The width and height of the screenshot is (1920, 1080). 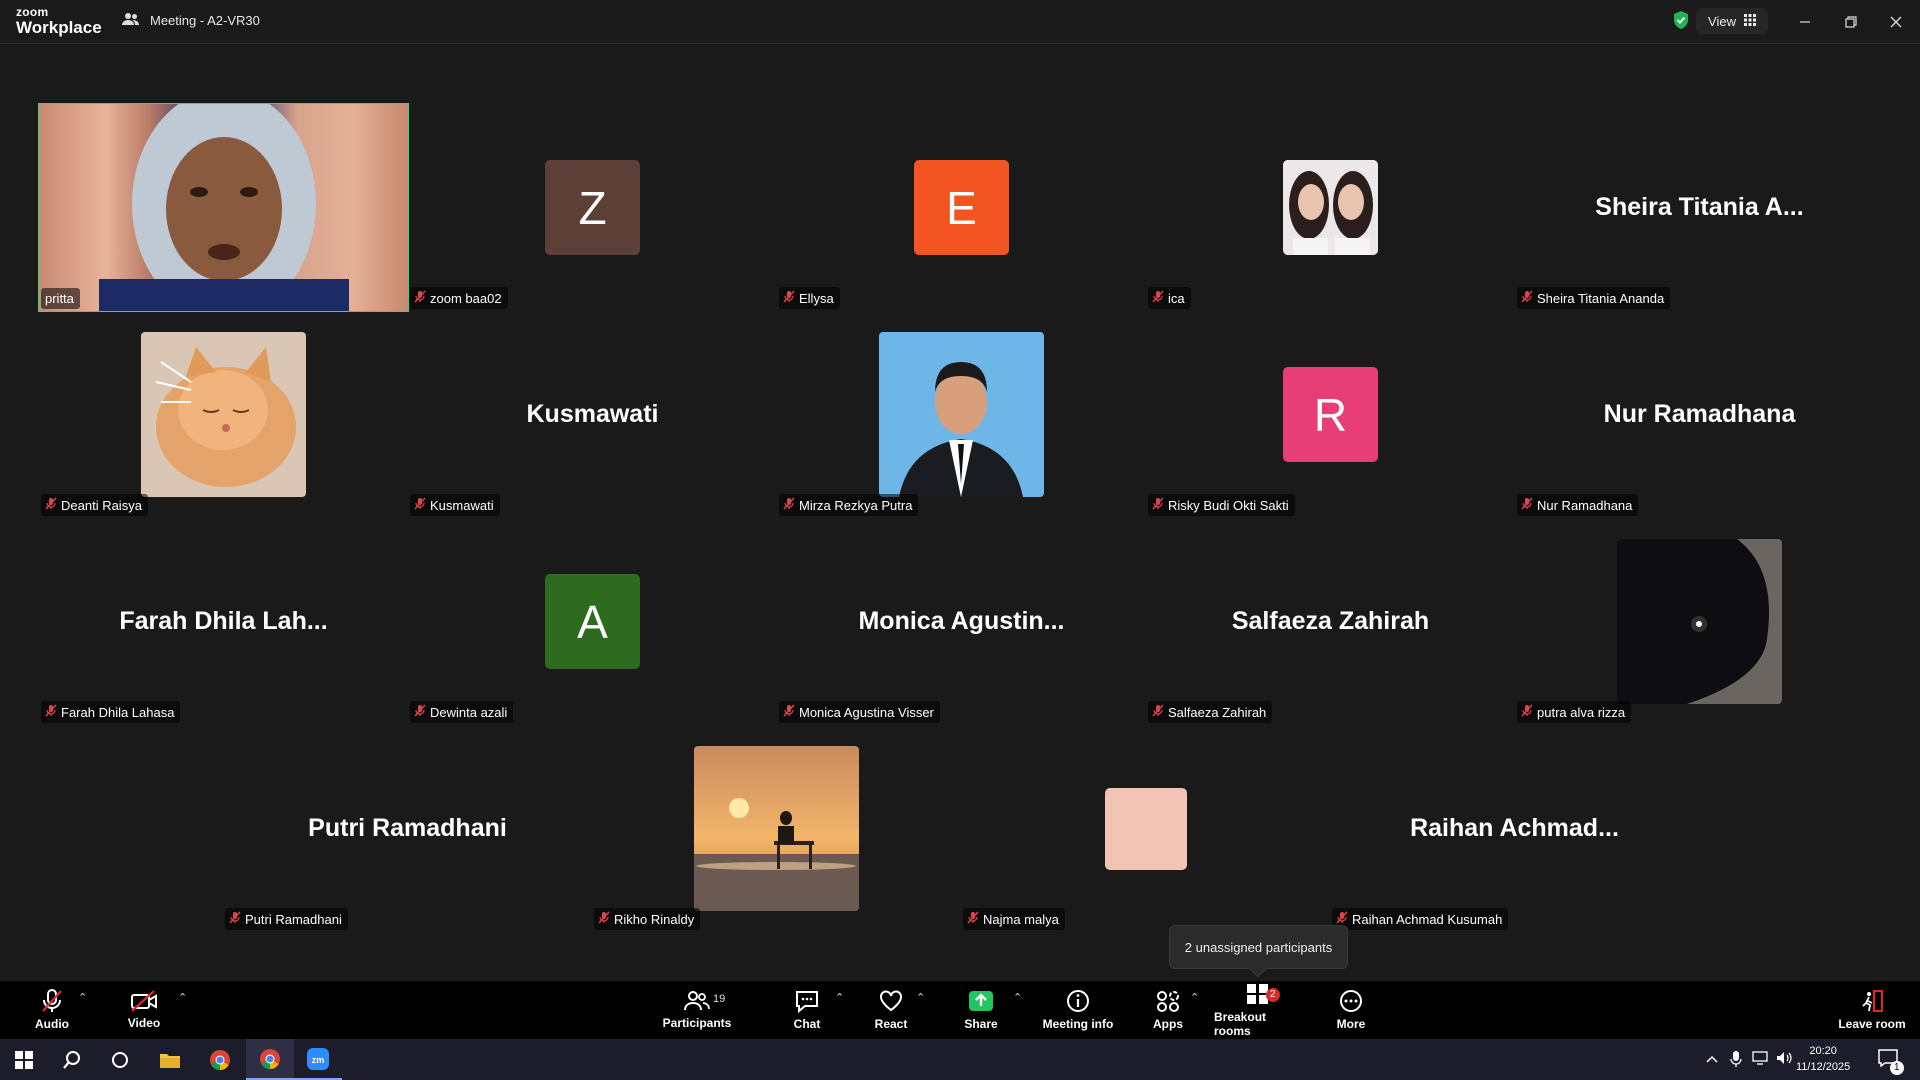 I want to click on participant-name-tag: Monica Agustina Visser, so click(x=859, y=712).